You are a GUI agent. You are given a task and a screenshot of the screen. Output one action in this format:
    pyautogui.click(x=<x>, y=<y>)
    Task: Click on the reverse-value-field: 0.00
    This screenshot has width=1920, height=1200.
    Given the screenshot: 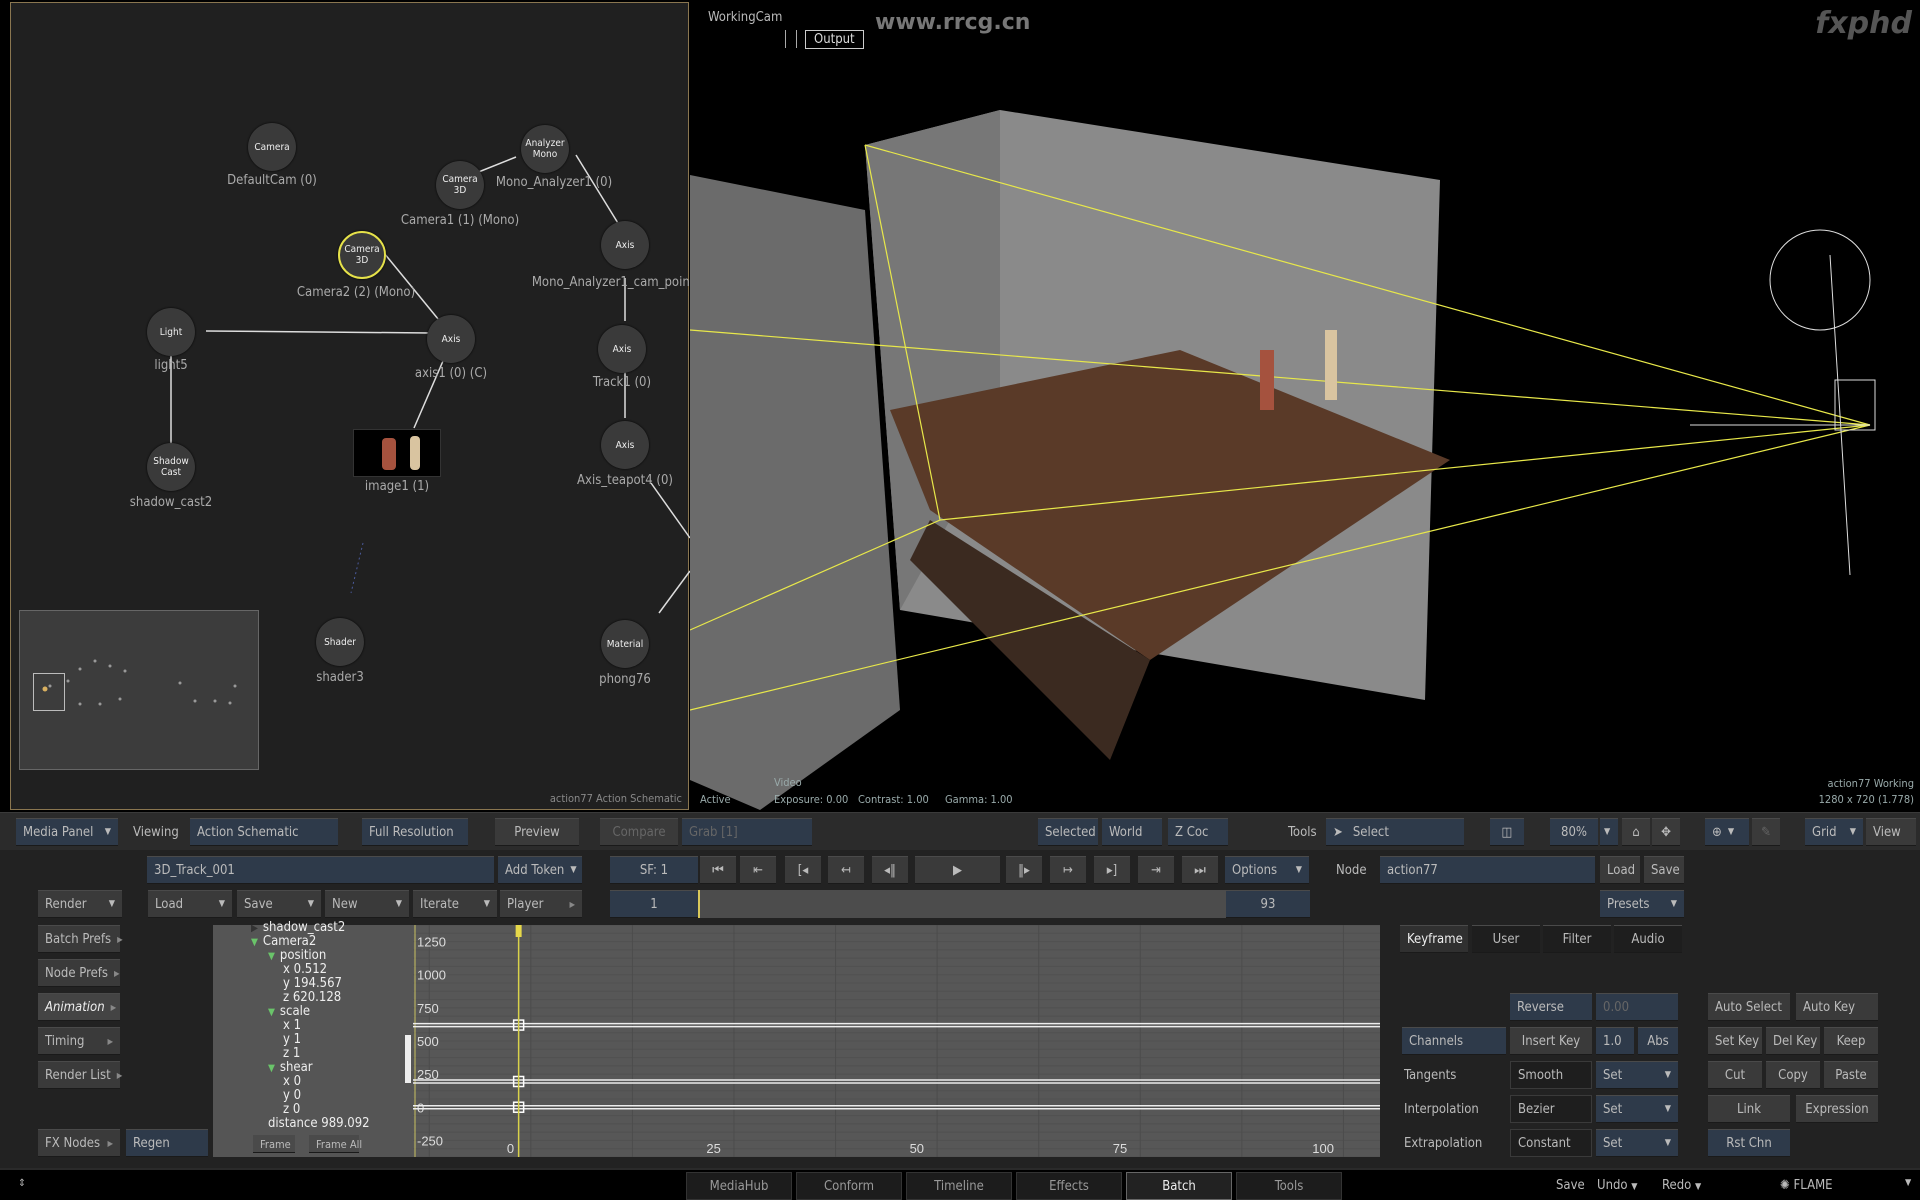 What is the action you would take?
    pyautogui.click(x=1637, y=1007)
    